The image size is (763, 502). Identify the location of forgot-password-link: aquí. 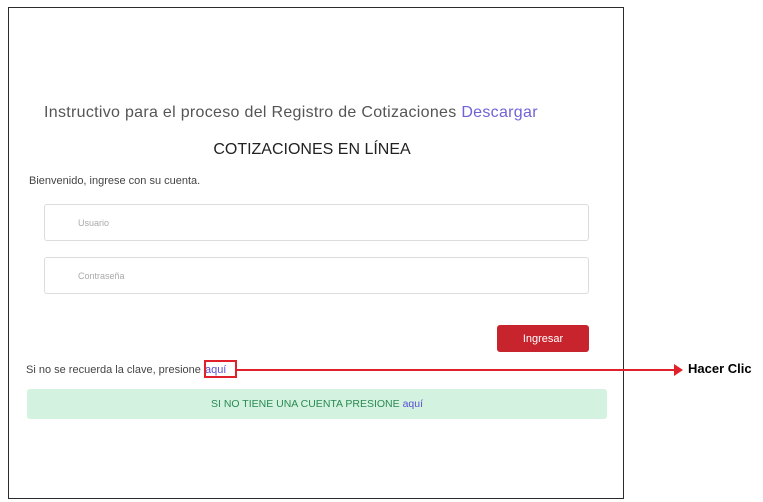
(215, 370).